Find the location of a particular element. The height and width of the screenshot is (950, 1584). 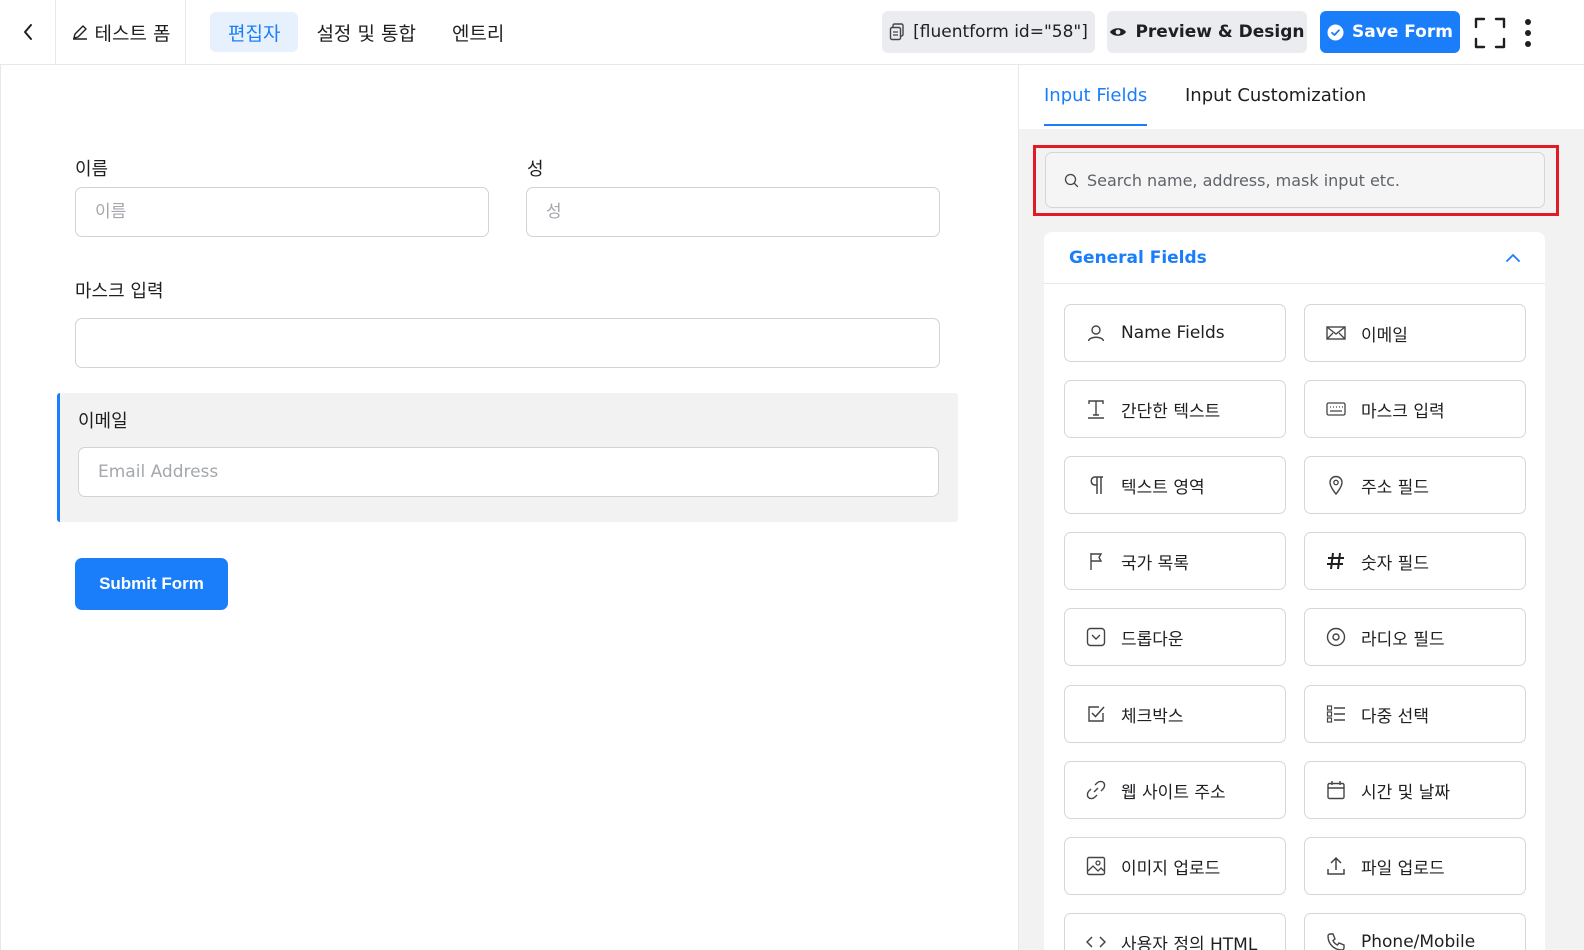

field-label: 드롭다운 is located at coordinates (1152, 639).